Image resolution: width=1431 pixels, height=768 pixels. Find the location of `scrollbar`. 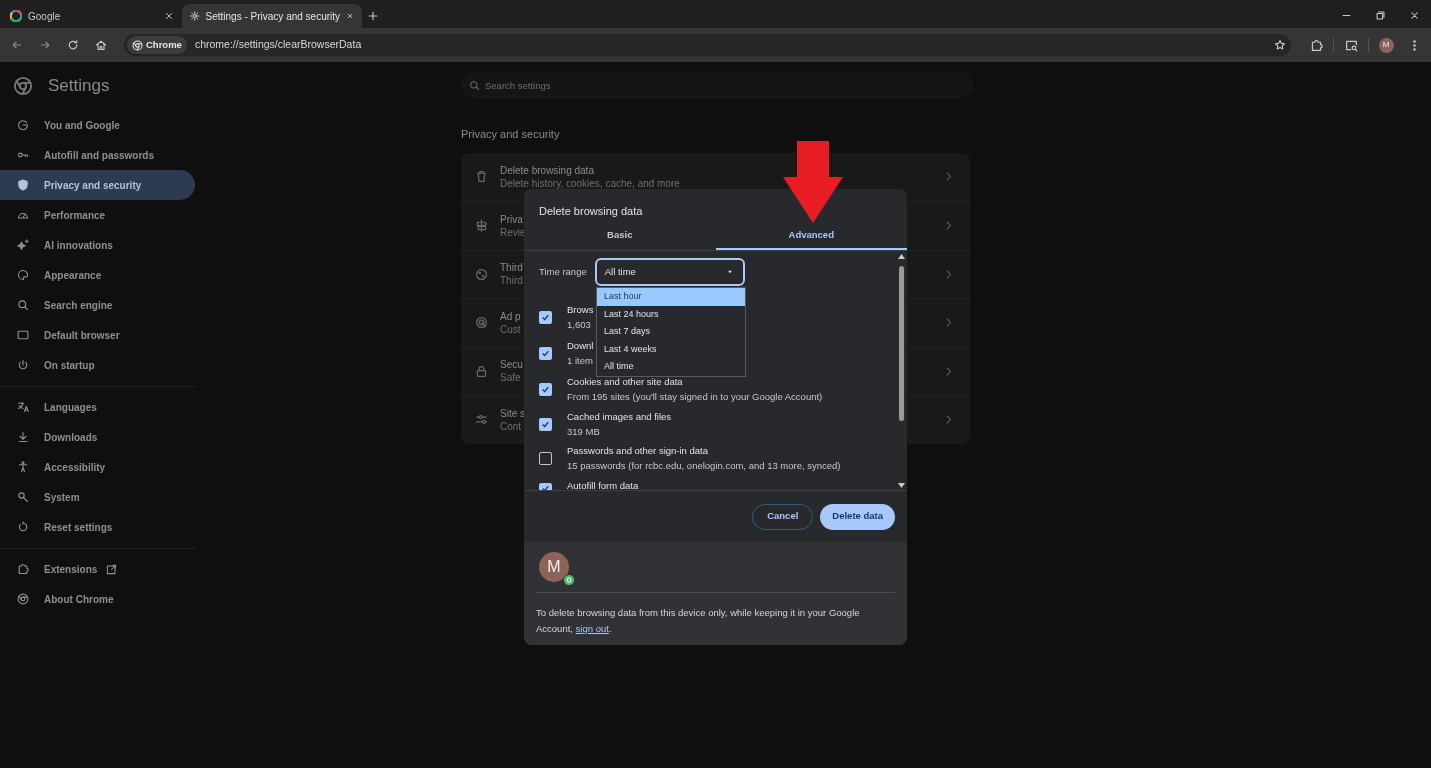

scrollbar is located at coordinates (901, 370).